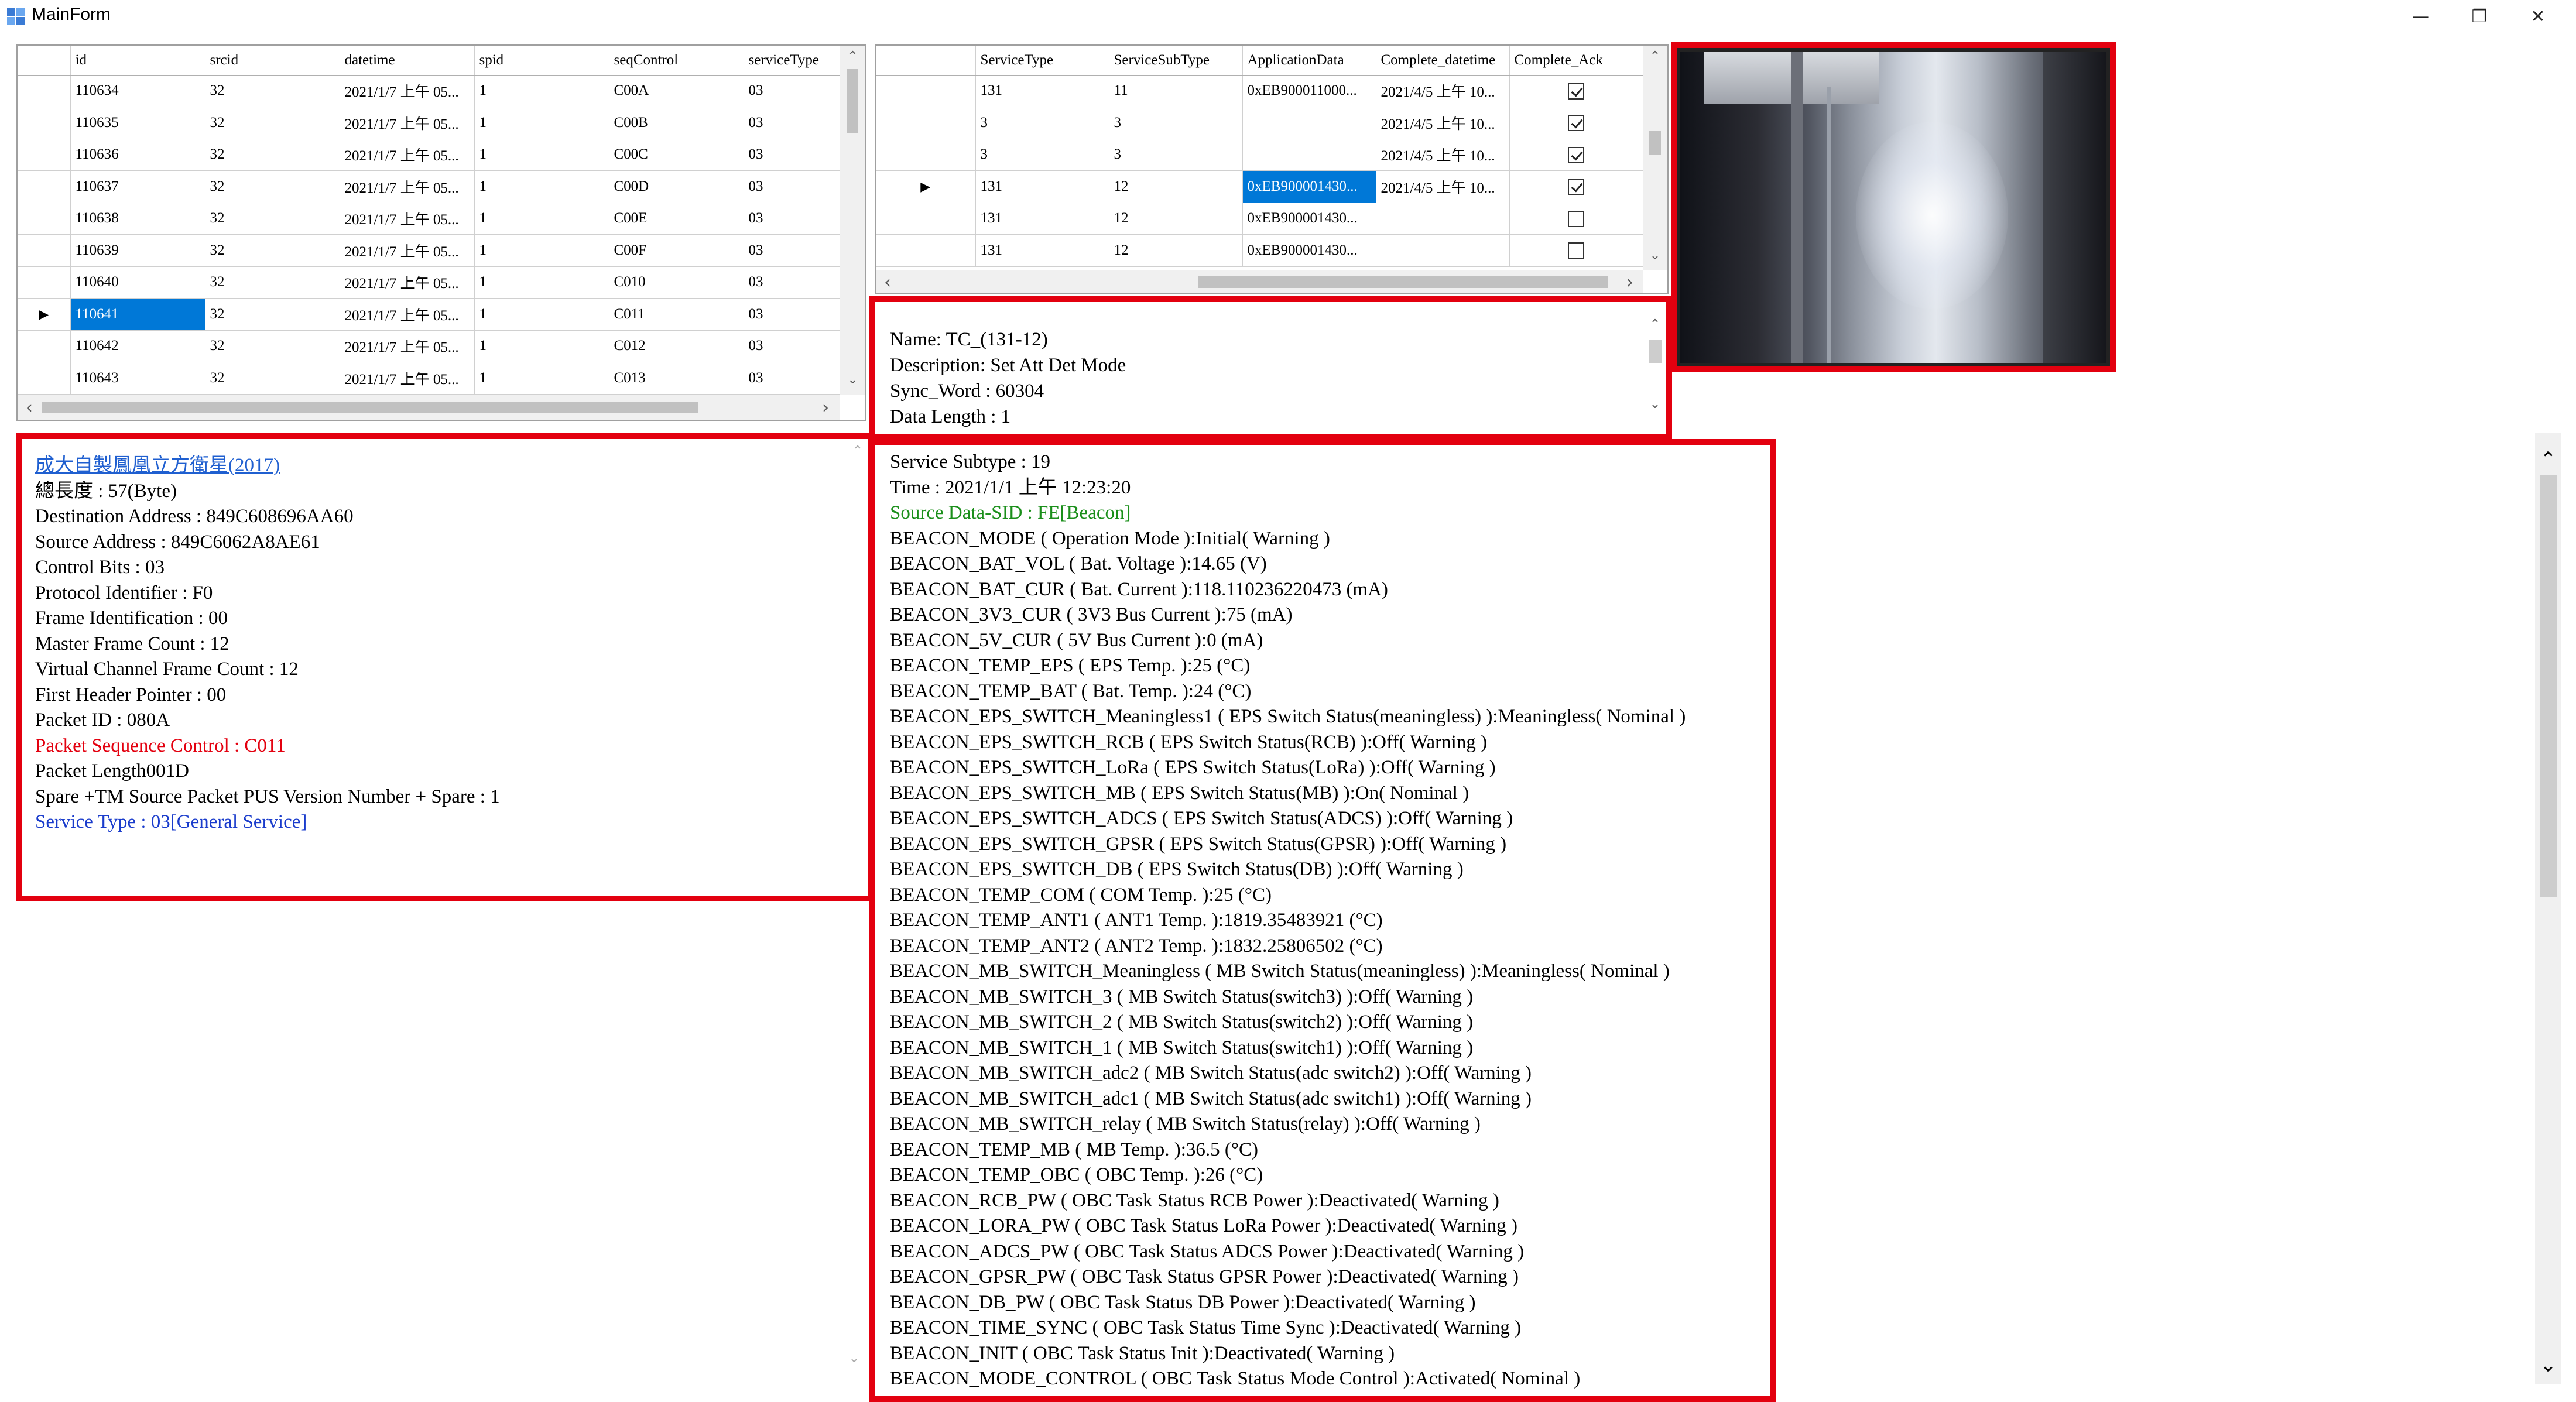  Describe the element at coordinates (429, 346) in the screenshot. I see `table-row: 110642 32 2021/1/7 上午 05... 1 C012 03` at that location.